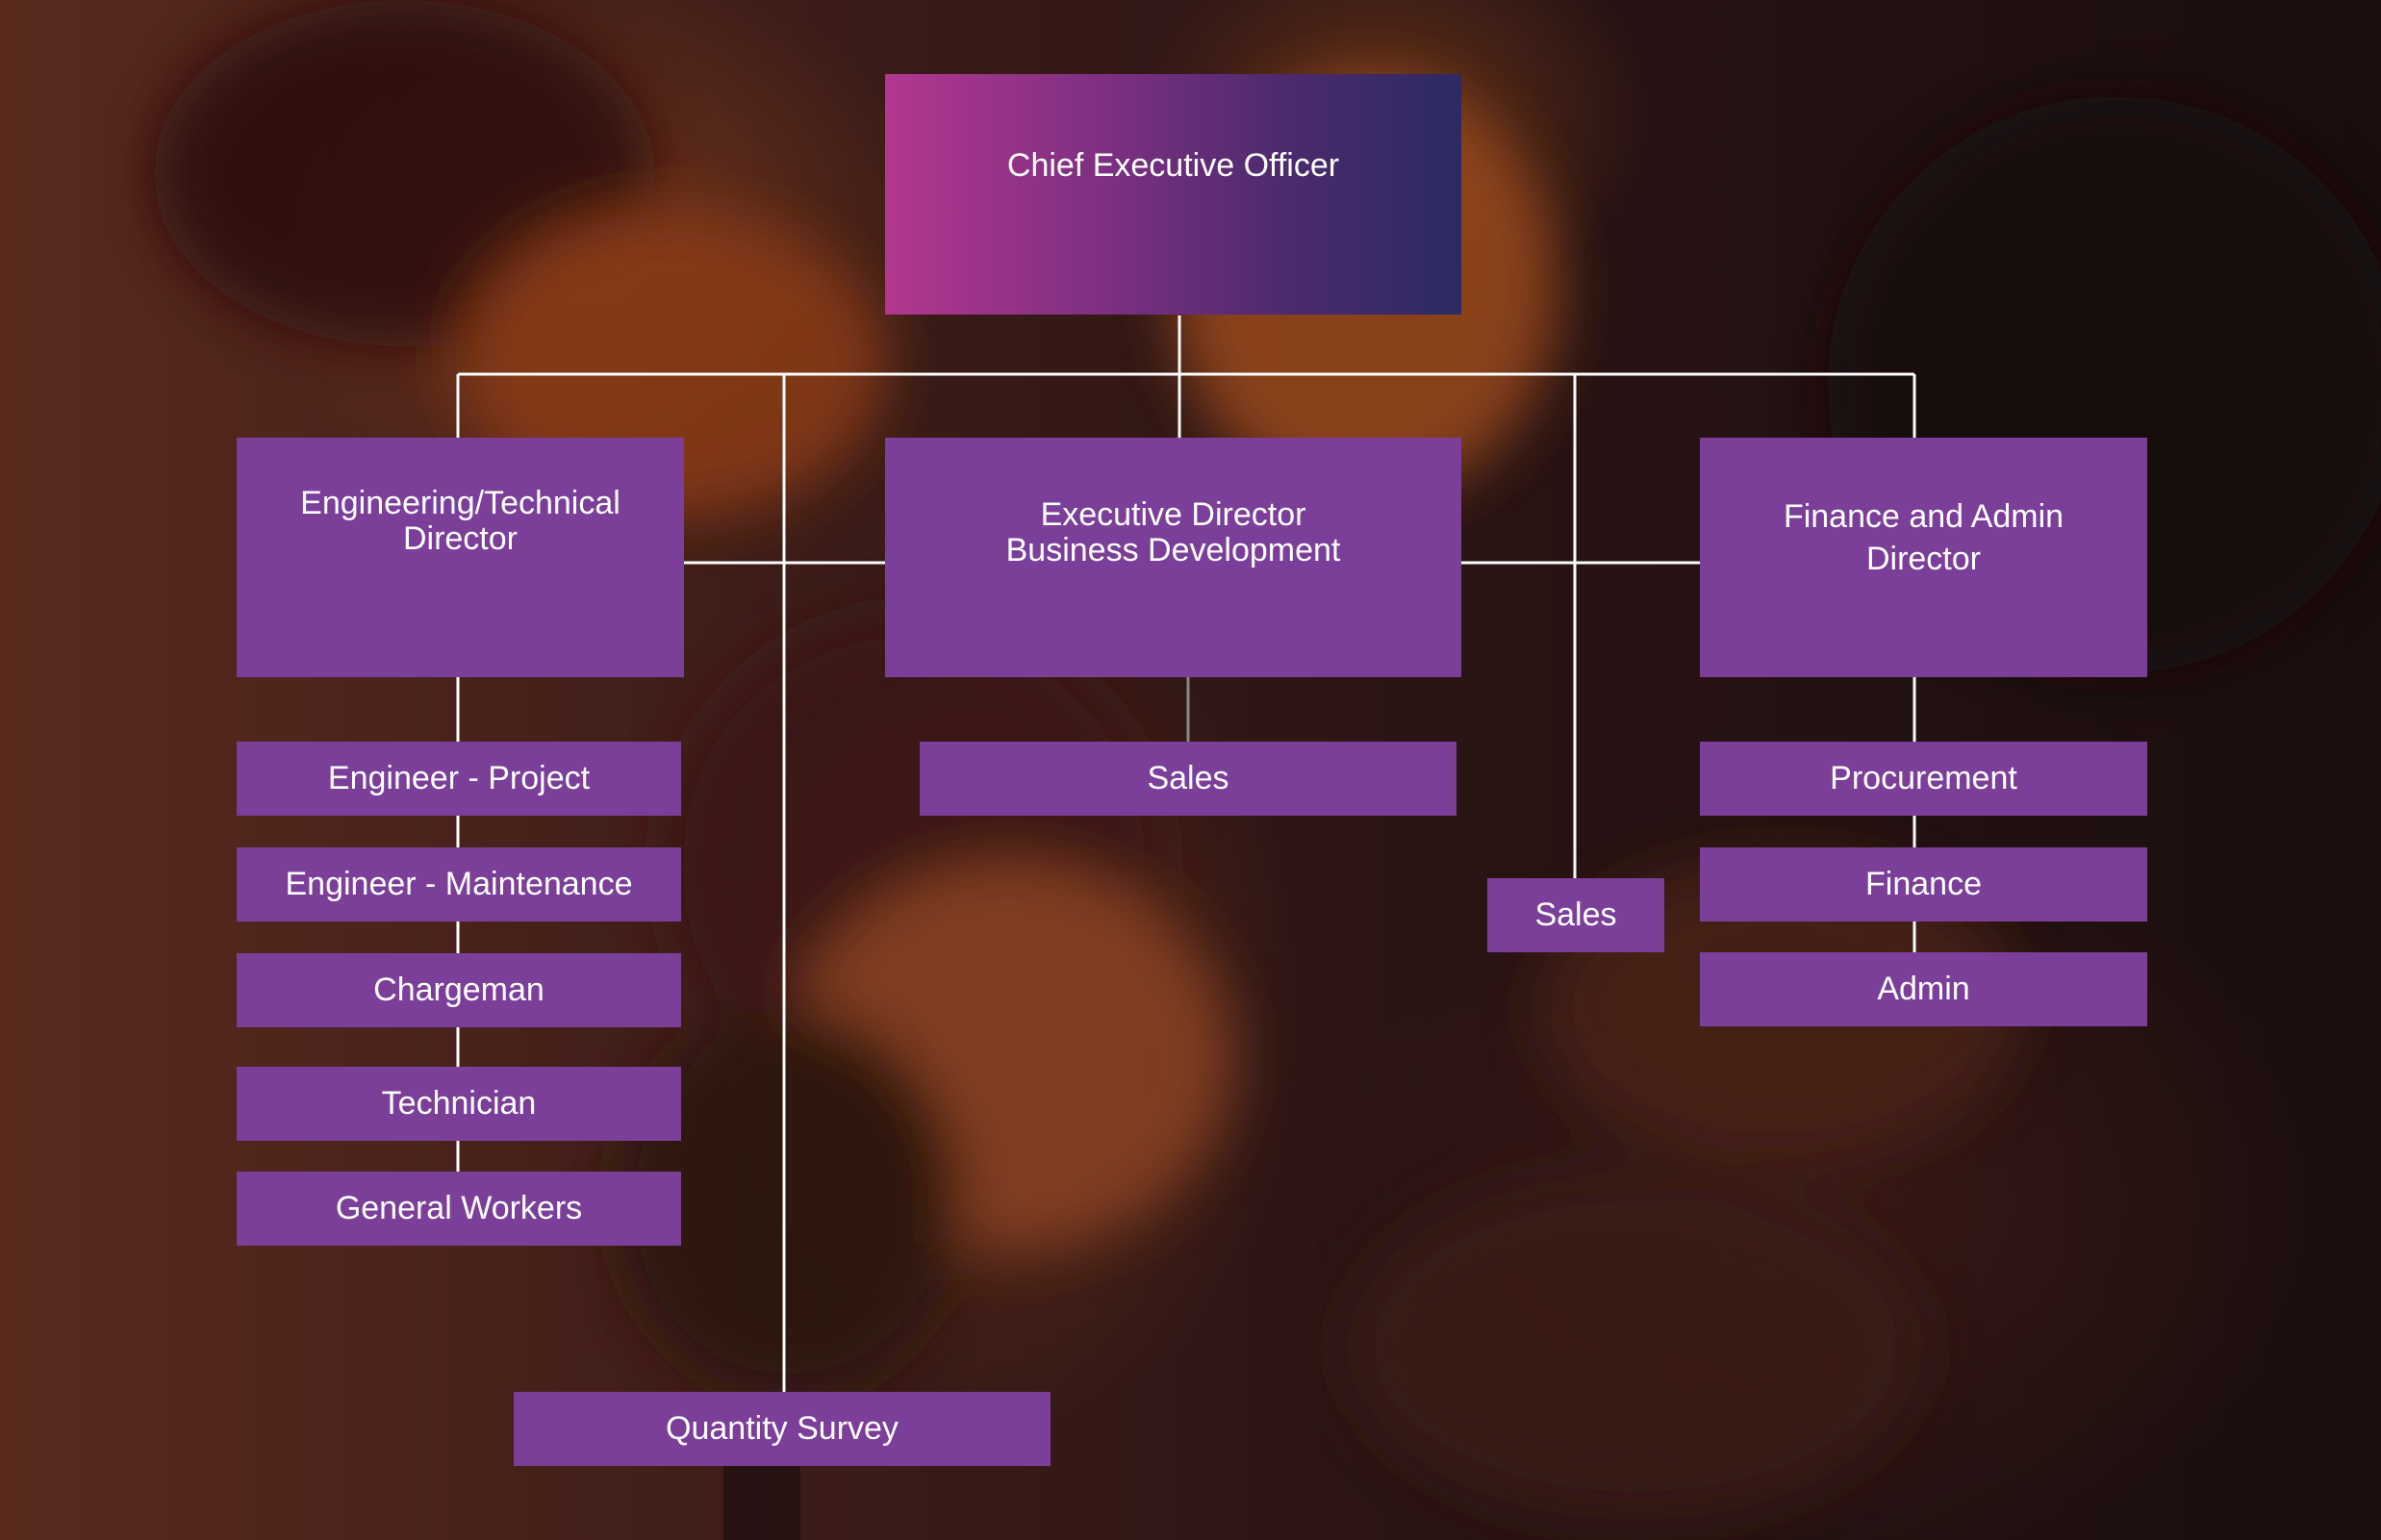 The image size is (2381, 1540). I want to click on engineer-project-label: Engineer - Project, so click(459, 778).